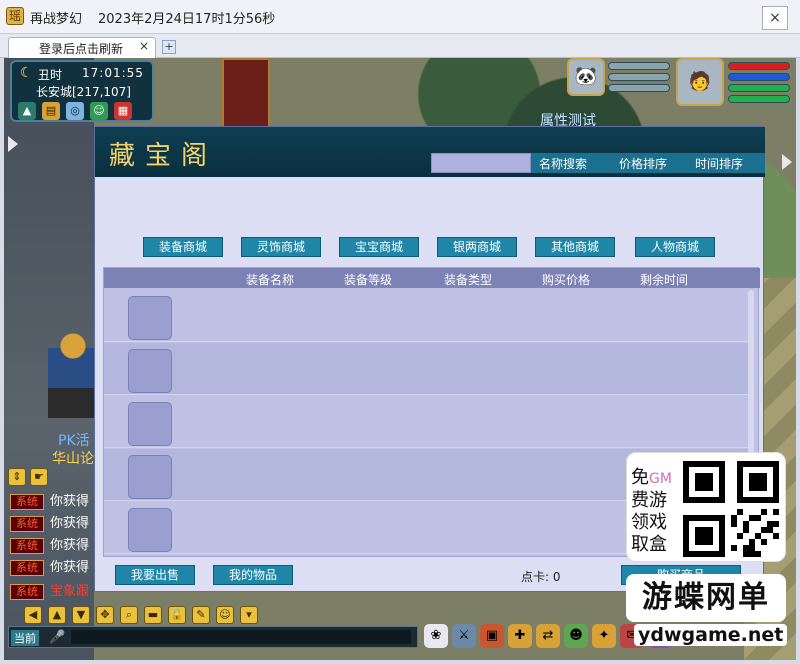  What do you see at coordinates (177, 615) in the screenshot?
I see `lock-icon: 🔒` at bounding box center [177, 615].